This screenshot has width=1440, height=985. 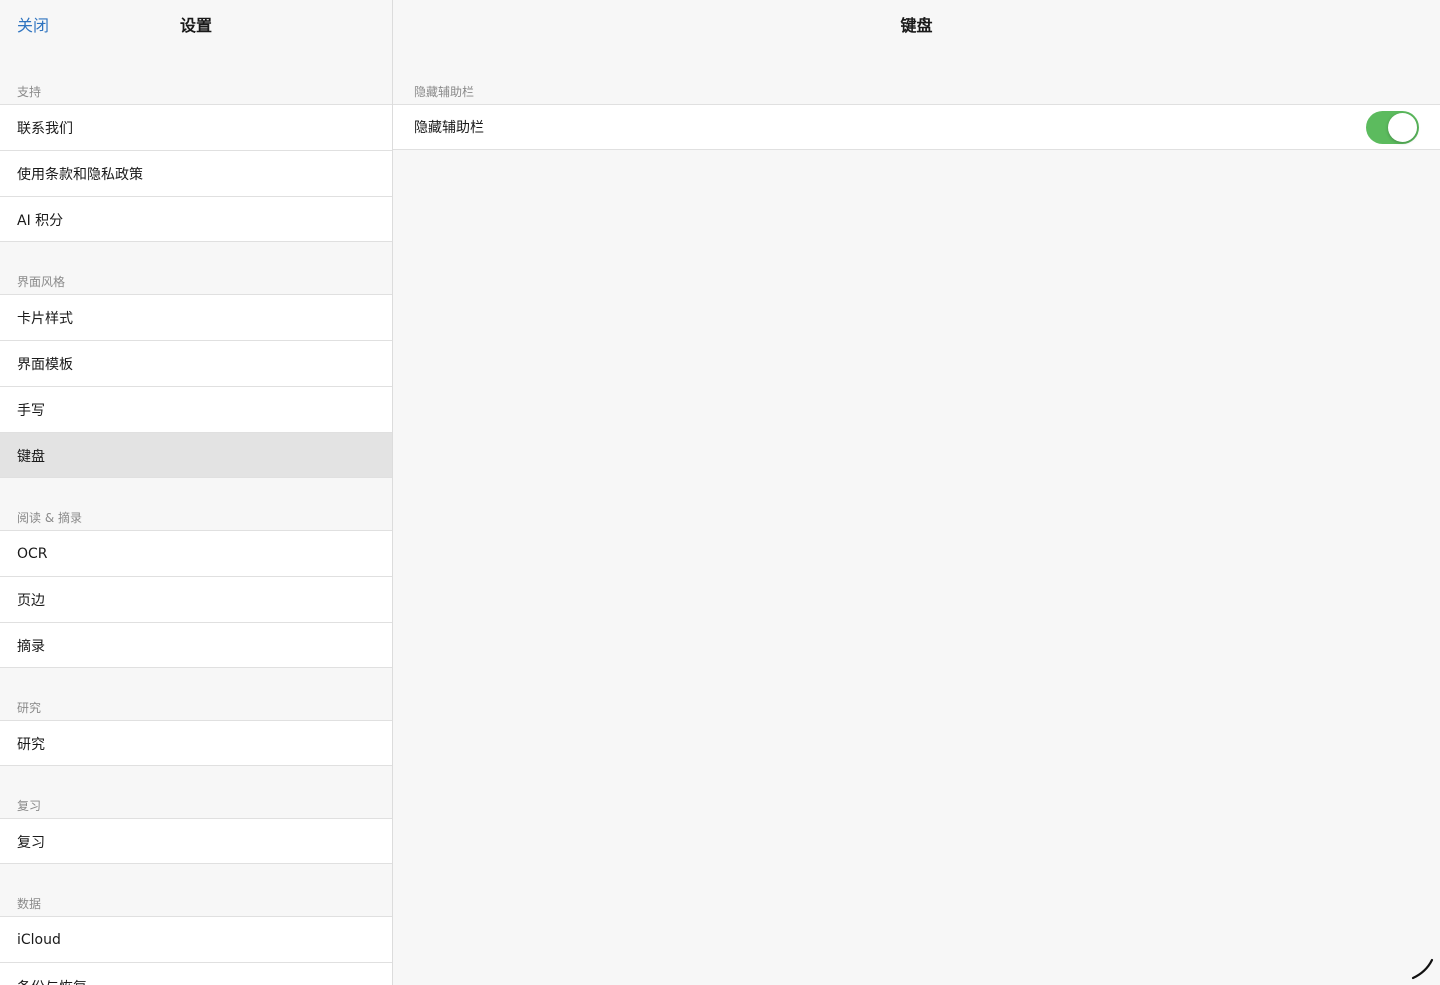 I want to click on group-title-support: 支持, so click(x=29, y=92).